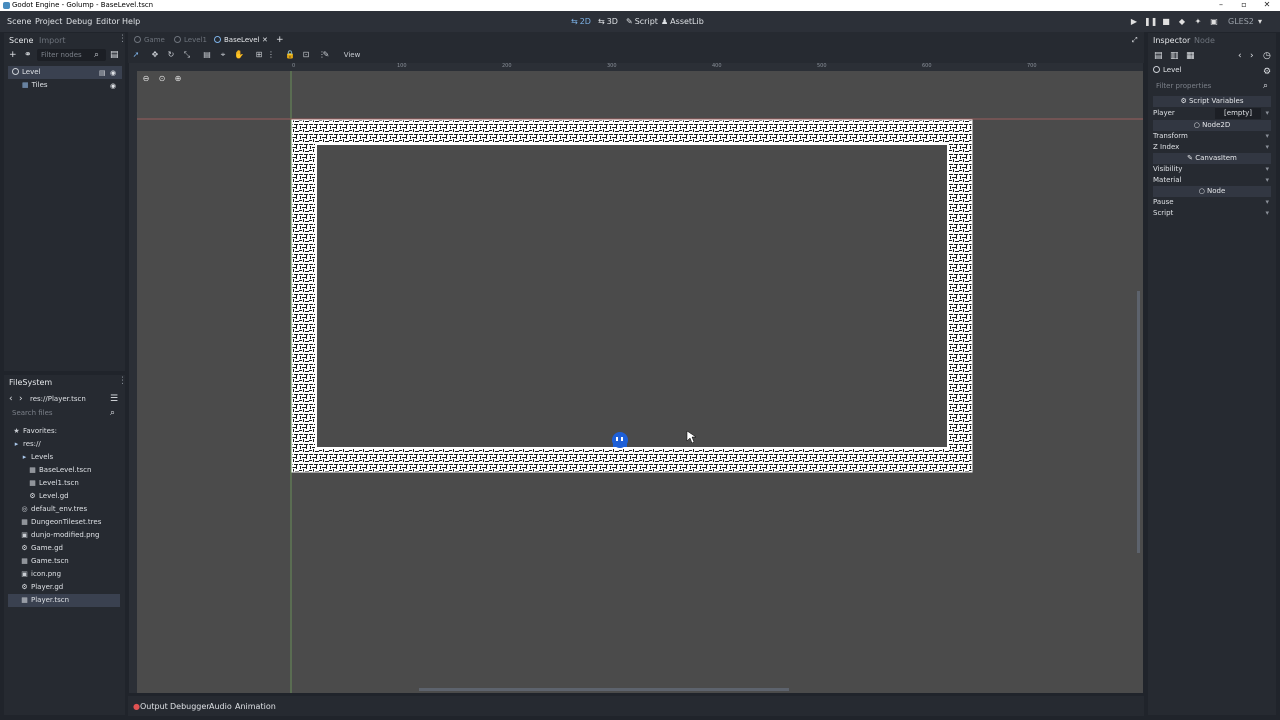  What do you see at coordinates (237, 40) in the screenshot?
I see `tab-baselevel: BaseLevel` at bounding box center [237, 40].